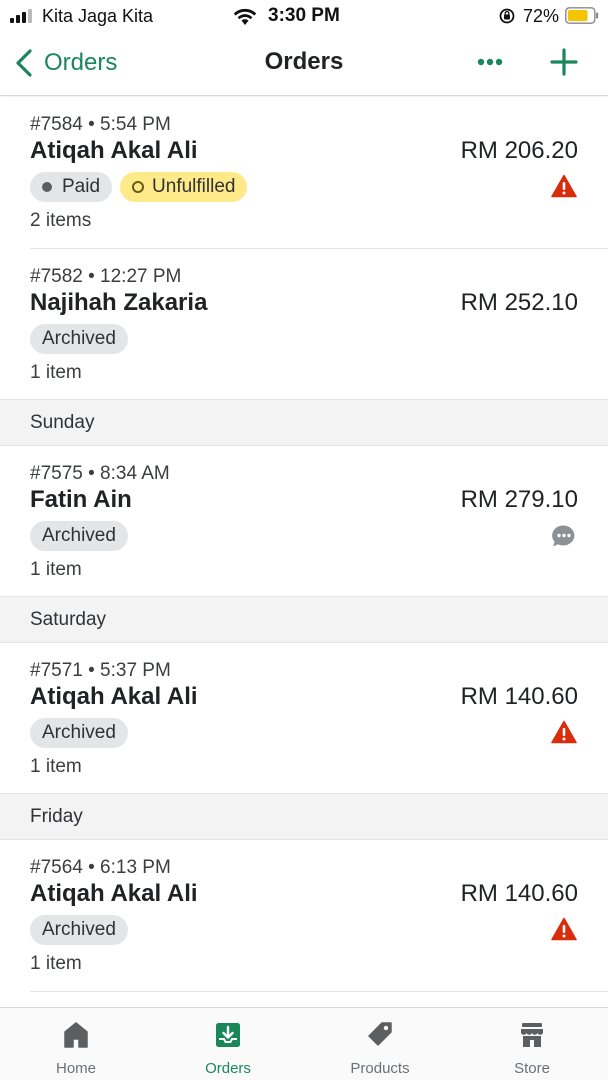  What do you see at coordinates (76, 1035) in the screenshot?
I see `home-icon` at bounding box center [76, 1035].